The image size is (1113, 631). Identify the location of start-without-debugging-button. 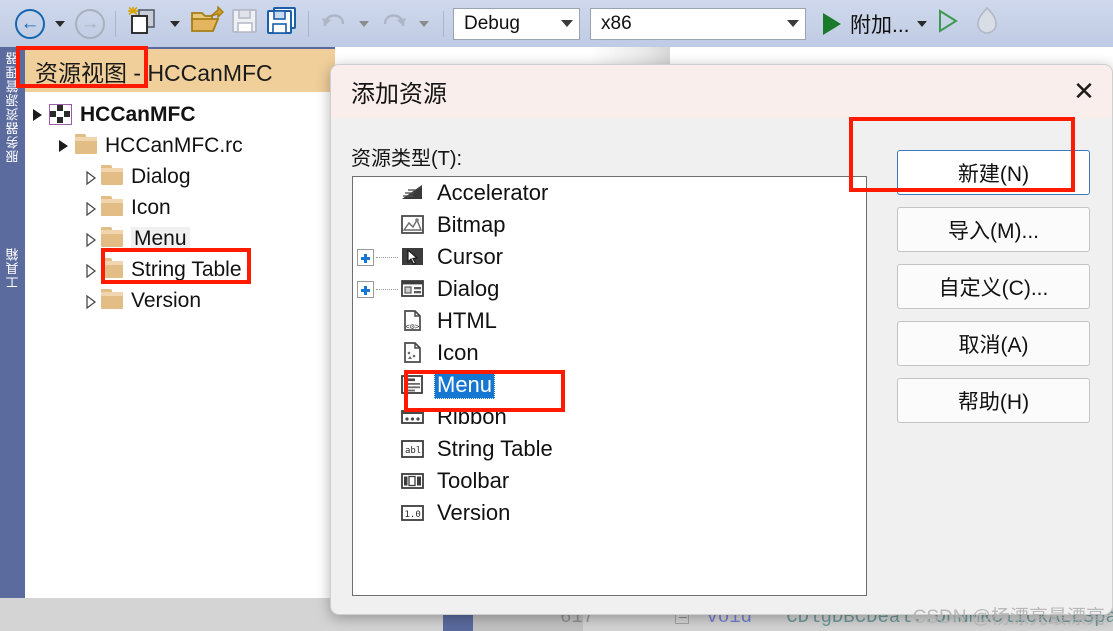
(948, 24).